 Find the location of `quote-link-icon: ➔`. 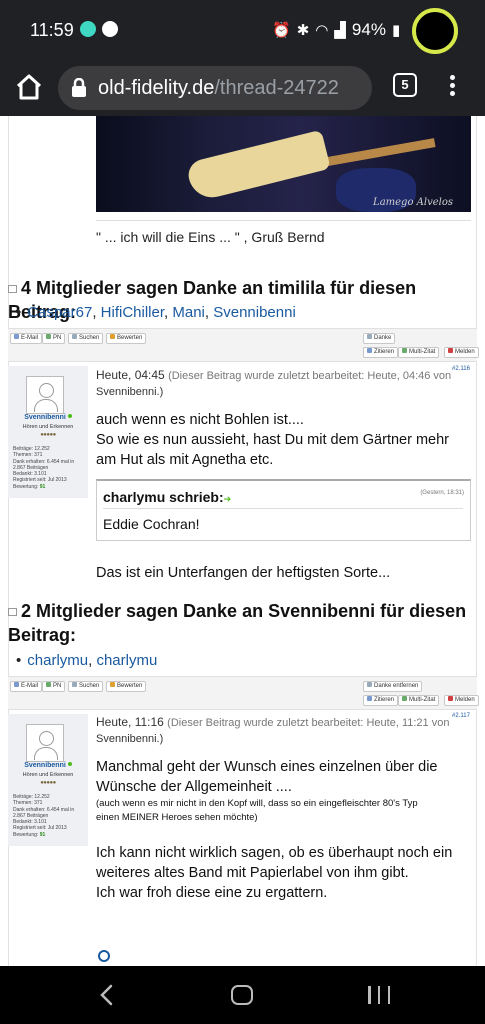

quote-link-icon: ➔ is located at coordinates (228, 499).